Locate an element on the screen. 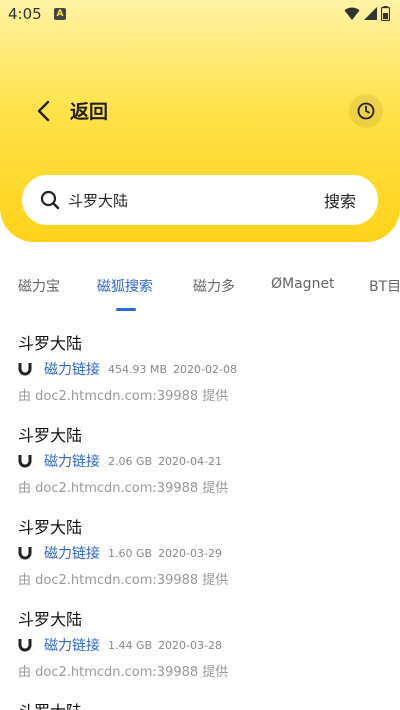 The height and width of the screenshot is (710, 400). result-meta: 磁力链接 454.93 MB 2020-02-08 is located at coordinates (127, 369).